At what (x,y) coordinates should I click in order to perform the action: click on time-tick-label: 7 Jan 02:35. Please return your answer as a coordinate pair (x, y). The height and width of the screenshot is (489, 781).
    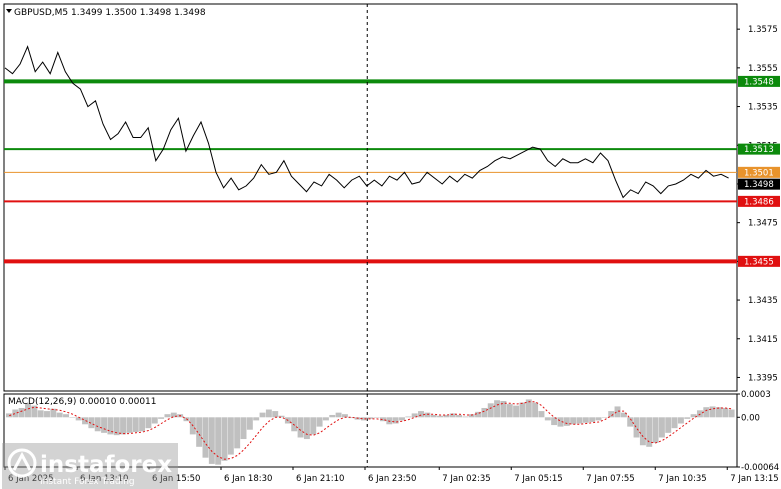
    Looking at the image, I should click on (466, 479).